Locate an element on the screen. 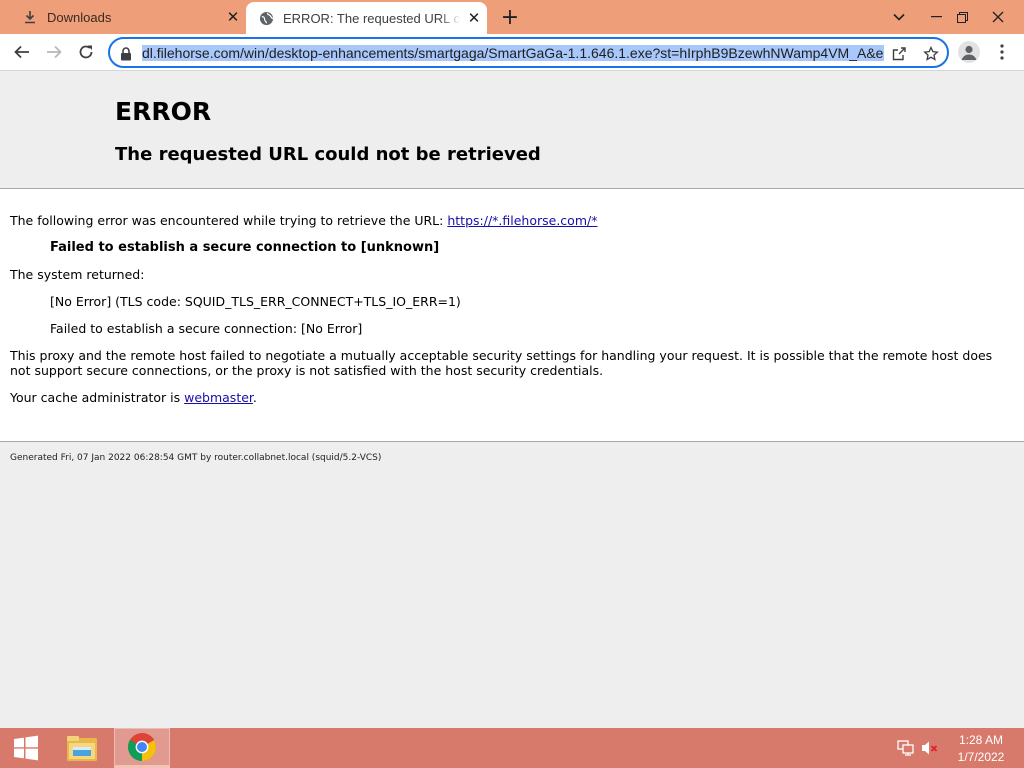  profile-avatar-icon is located at coordinates (969, 52).